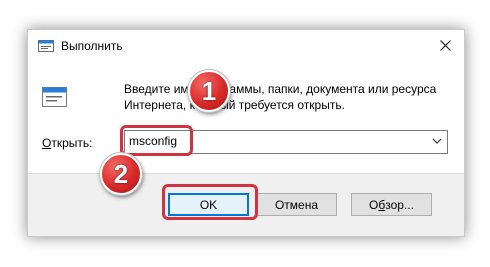  What do you see at coordinates (210, 202) in the screenshot?
I see `ok-highlight-frame` at bounding box center [210, 202].